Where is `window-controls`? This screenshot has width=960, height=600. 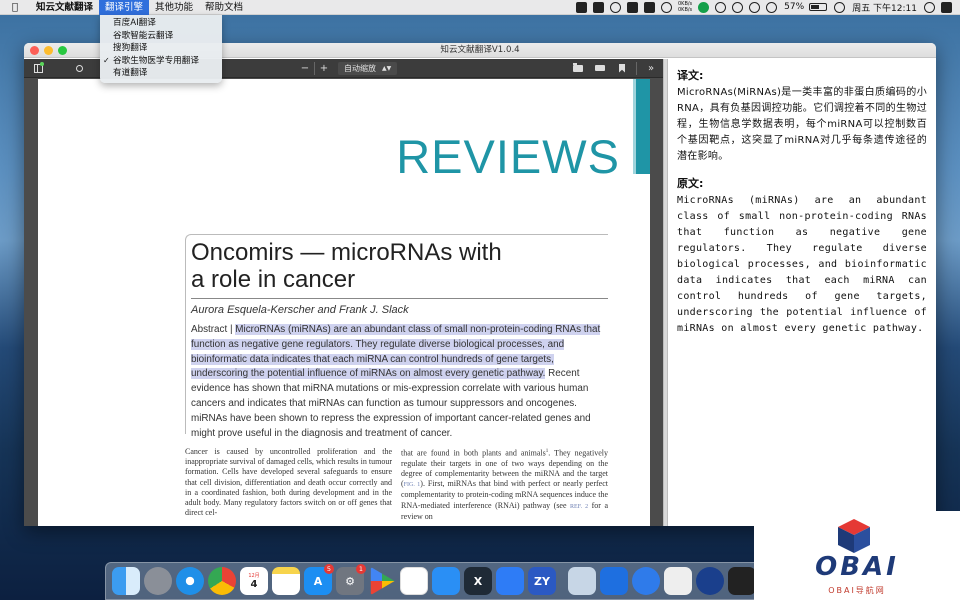
window-controls is located at coordinates (51, 50).